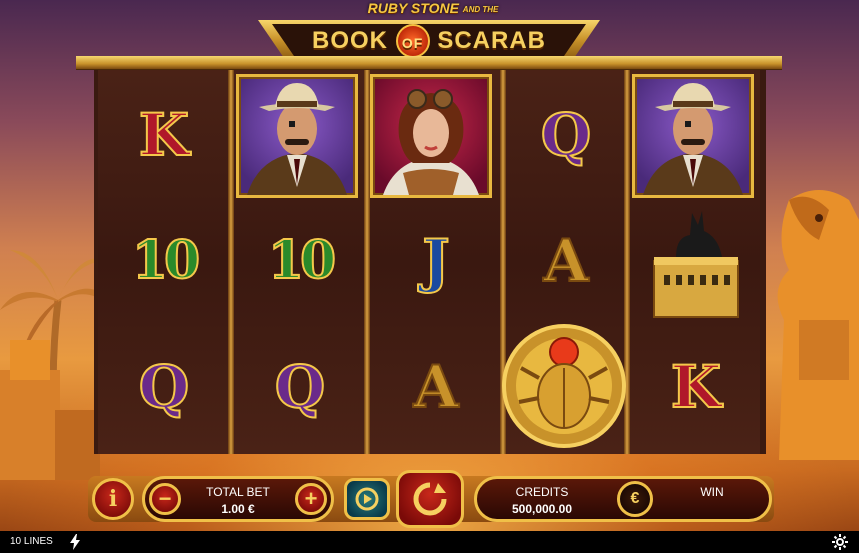 The width and height of the screenshot is (859, 553). I want to click on autoplay-icon, so click(367, 499).